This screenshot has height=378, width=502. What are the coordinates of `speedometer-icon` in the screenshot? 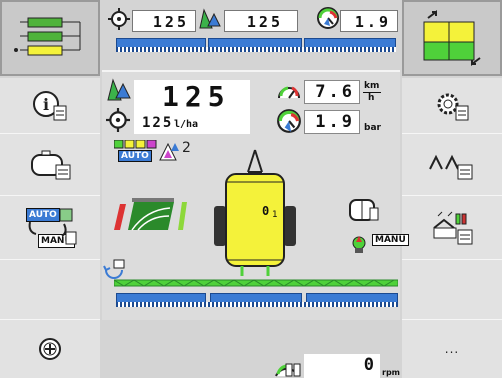 It's located at (289, 92).